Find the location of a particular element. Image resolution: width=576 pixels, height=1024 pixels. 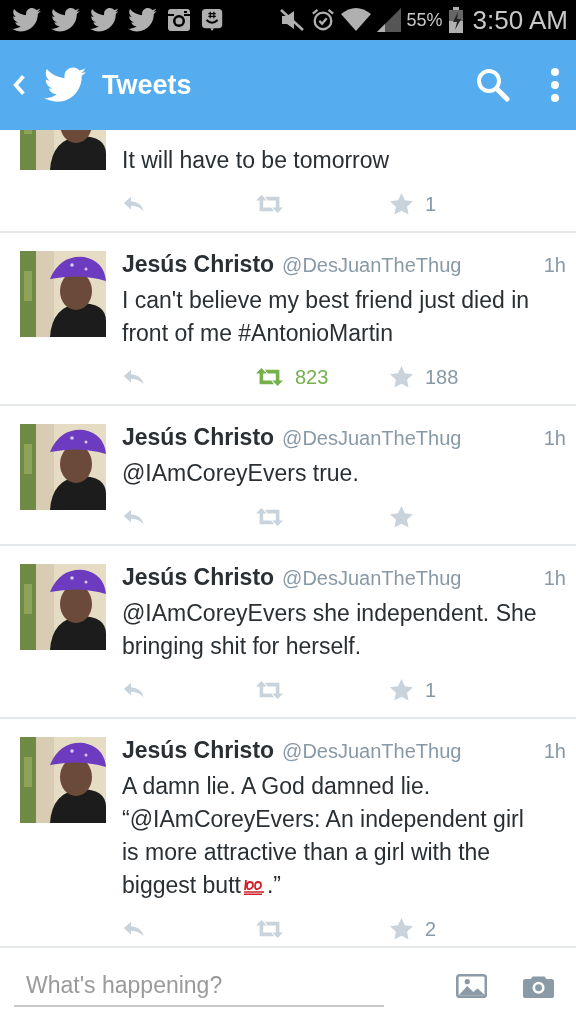

status-time: 3:50 AM is located at coordinates (520, 20).